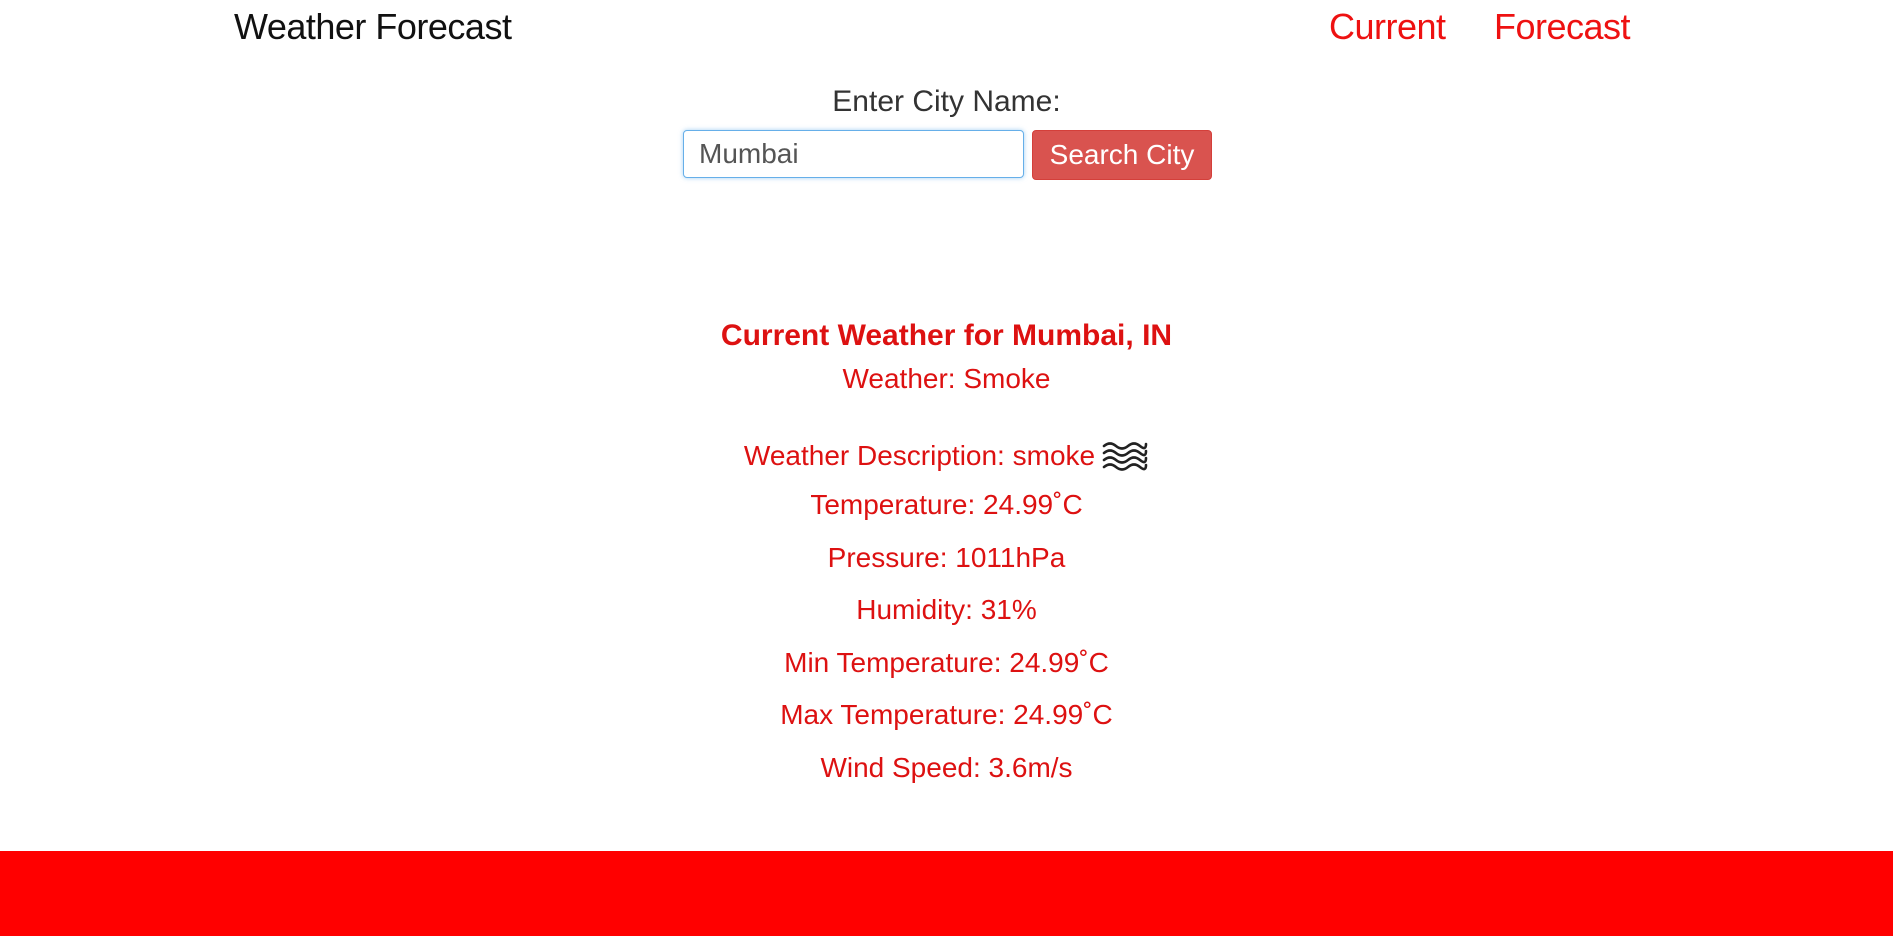 This screenshot has width=1893, height=936. I want to click on weather-temperature: Temperature: 24.99˚C, so click(946, 504).